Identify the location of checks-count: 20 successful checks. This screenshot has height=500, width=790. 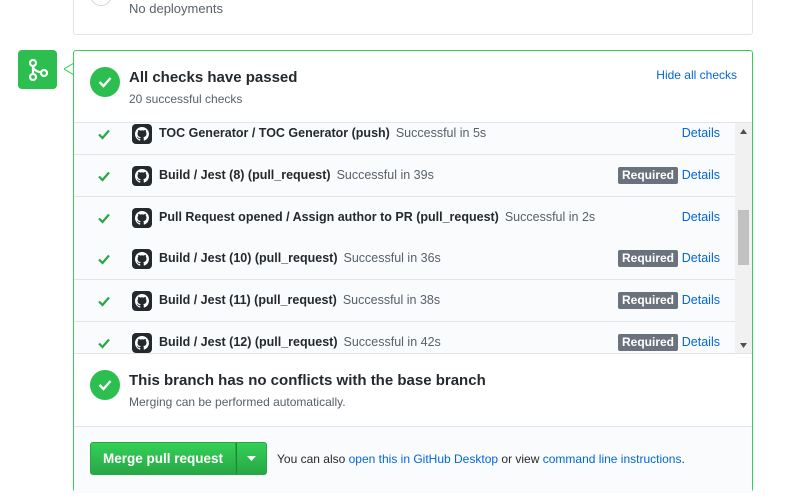
(186, 99).